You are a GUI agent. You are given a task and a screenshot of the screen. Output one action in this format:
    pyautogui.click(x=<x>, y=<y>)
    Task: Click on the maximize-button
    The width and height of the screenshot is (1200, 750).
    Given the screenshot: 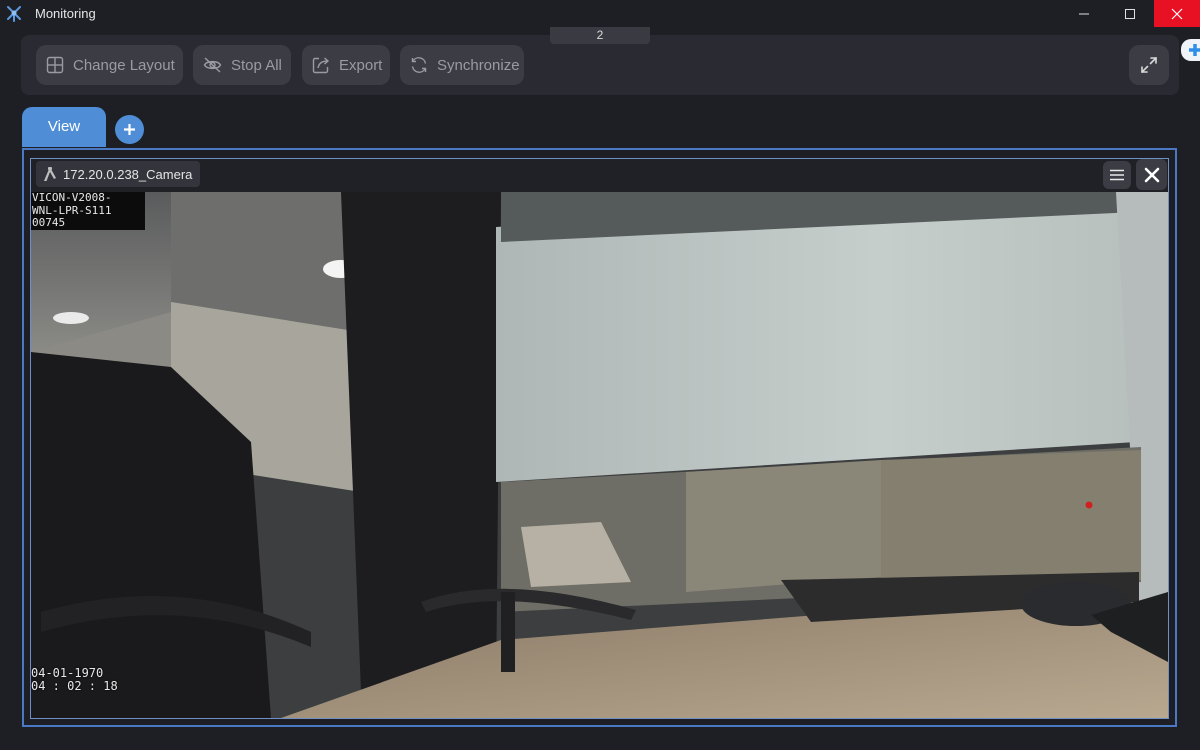 What is the action you would take?
    pyautogui.click(x=1130, y=13)
    